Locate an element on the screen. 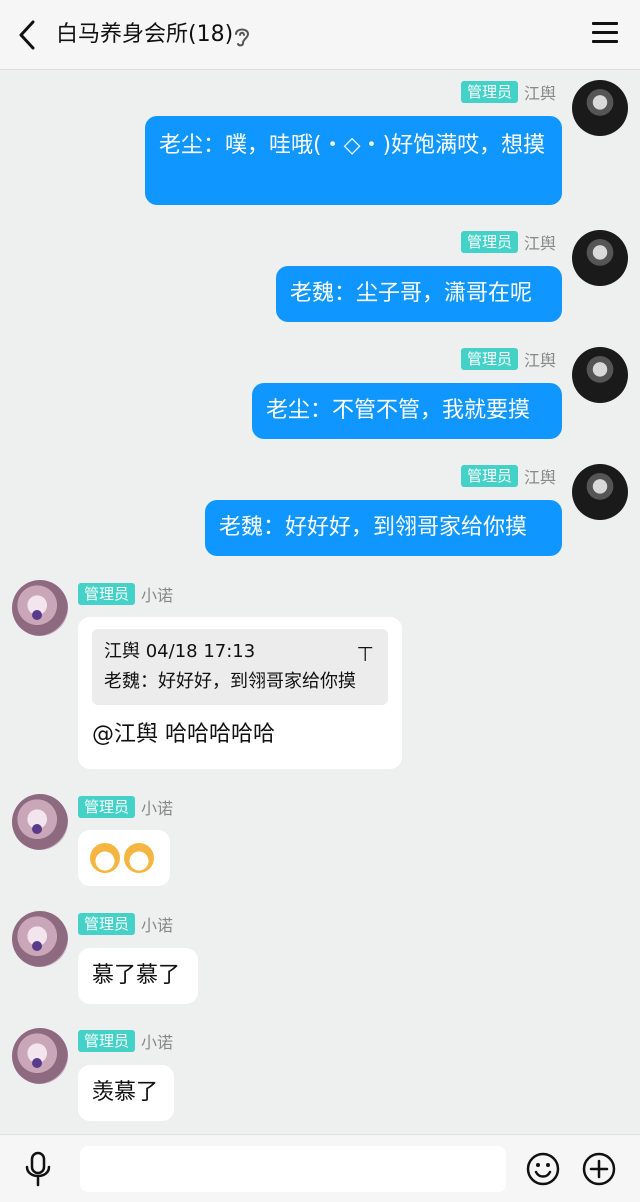  message-text: @江舆 哈哈哈哈哈 is located at coordinates (183, 734).